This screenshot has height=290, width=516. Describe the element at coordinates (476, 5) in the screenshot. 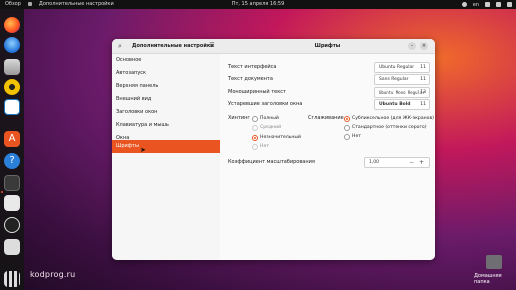

I see `language-indicator: en` at that location.